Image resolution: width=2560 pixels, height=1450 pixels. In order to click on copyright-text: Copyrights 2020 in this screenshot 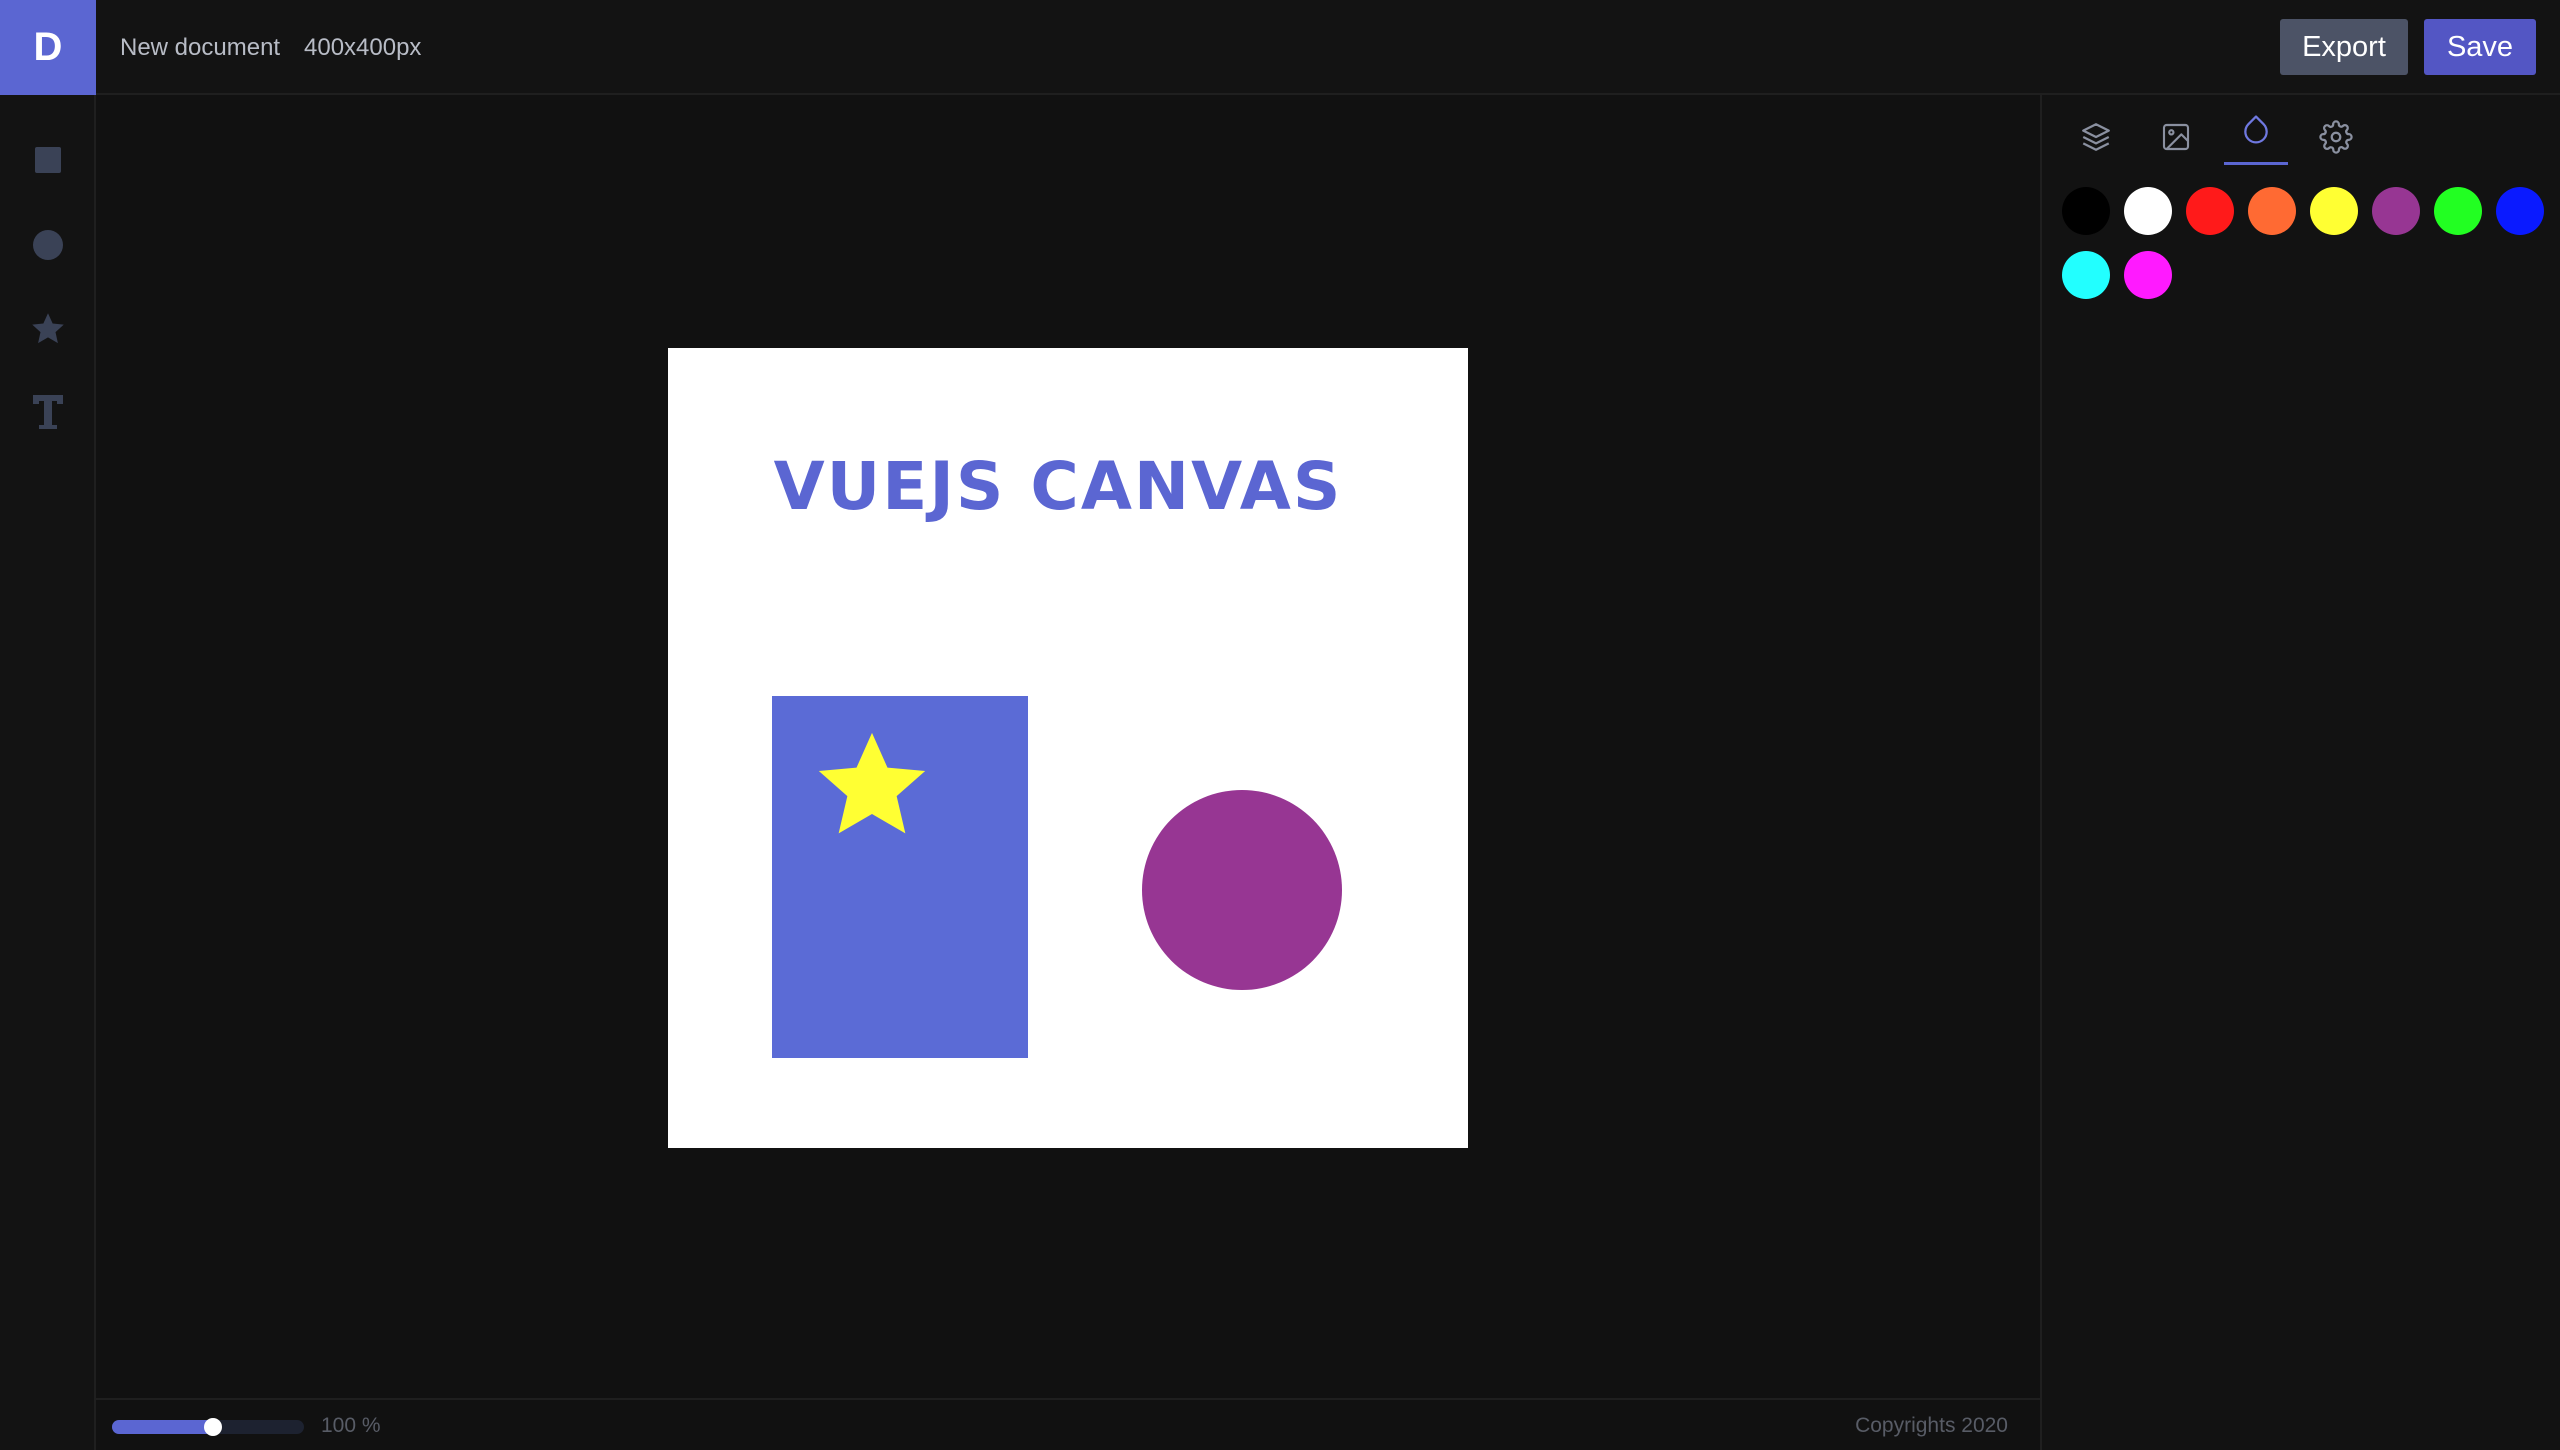, I will do `click(1931, 1425)`.